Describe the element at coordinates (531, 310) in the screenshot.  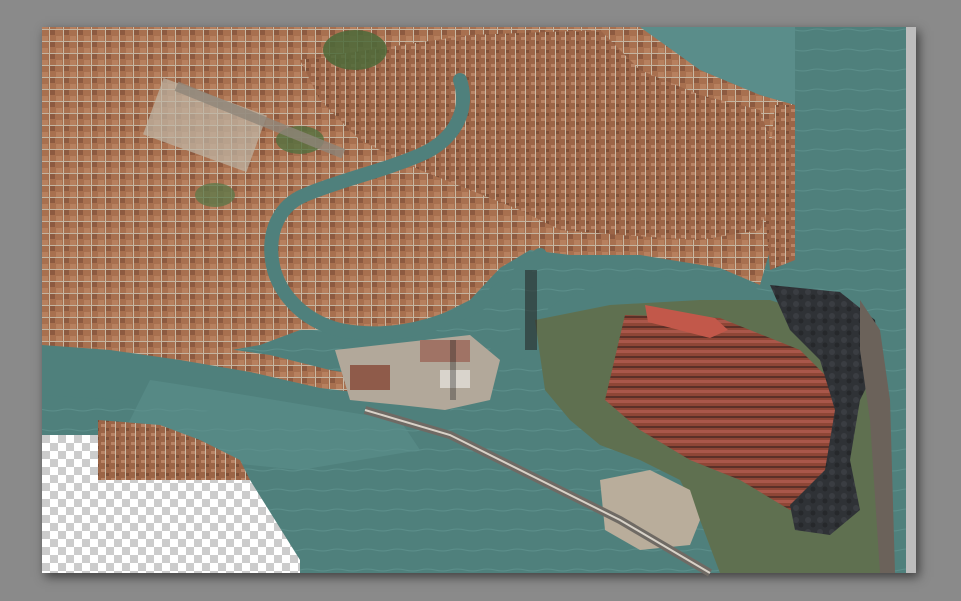
I see `tile-seam-dark` at that location.